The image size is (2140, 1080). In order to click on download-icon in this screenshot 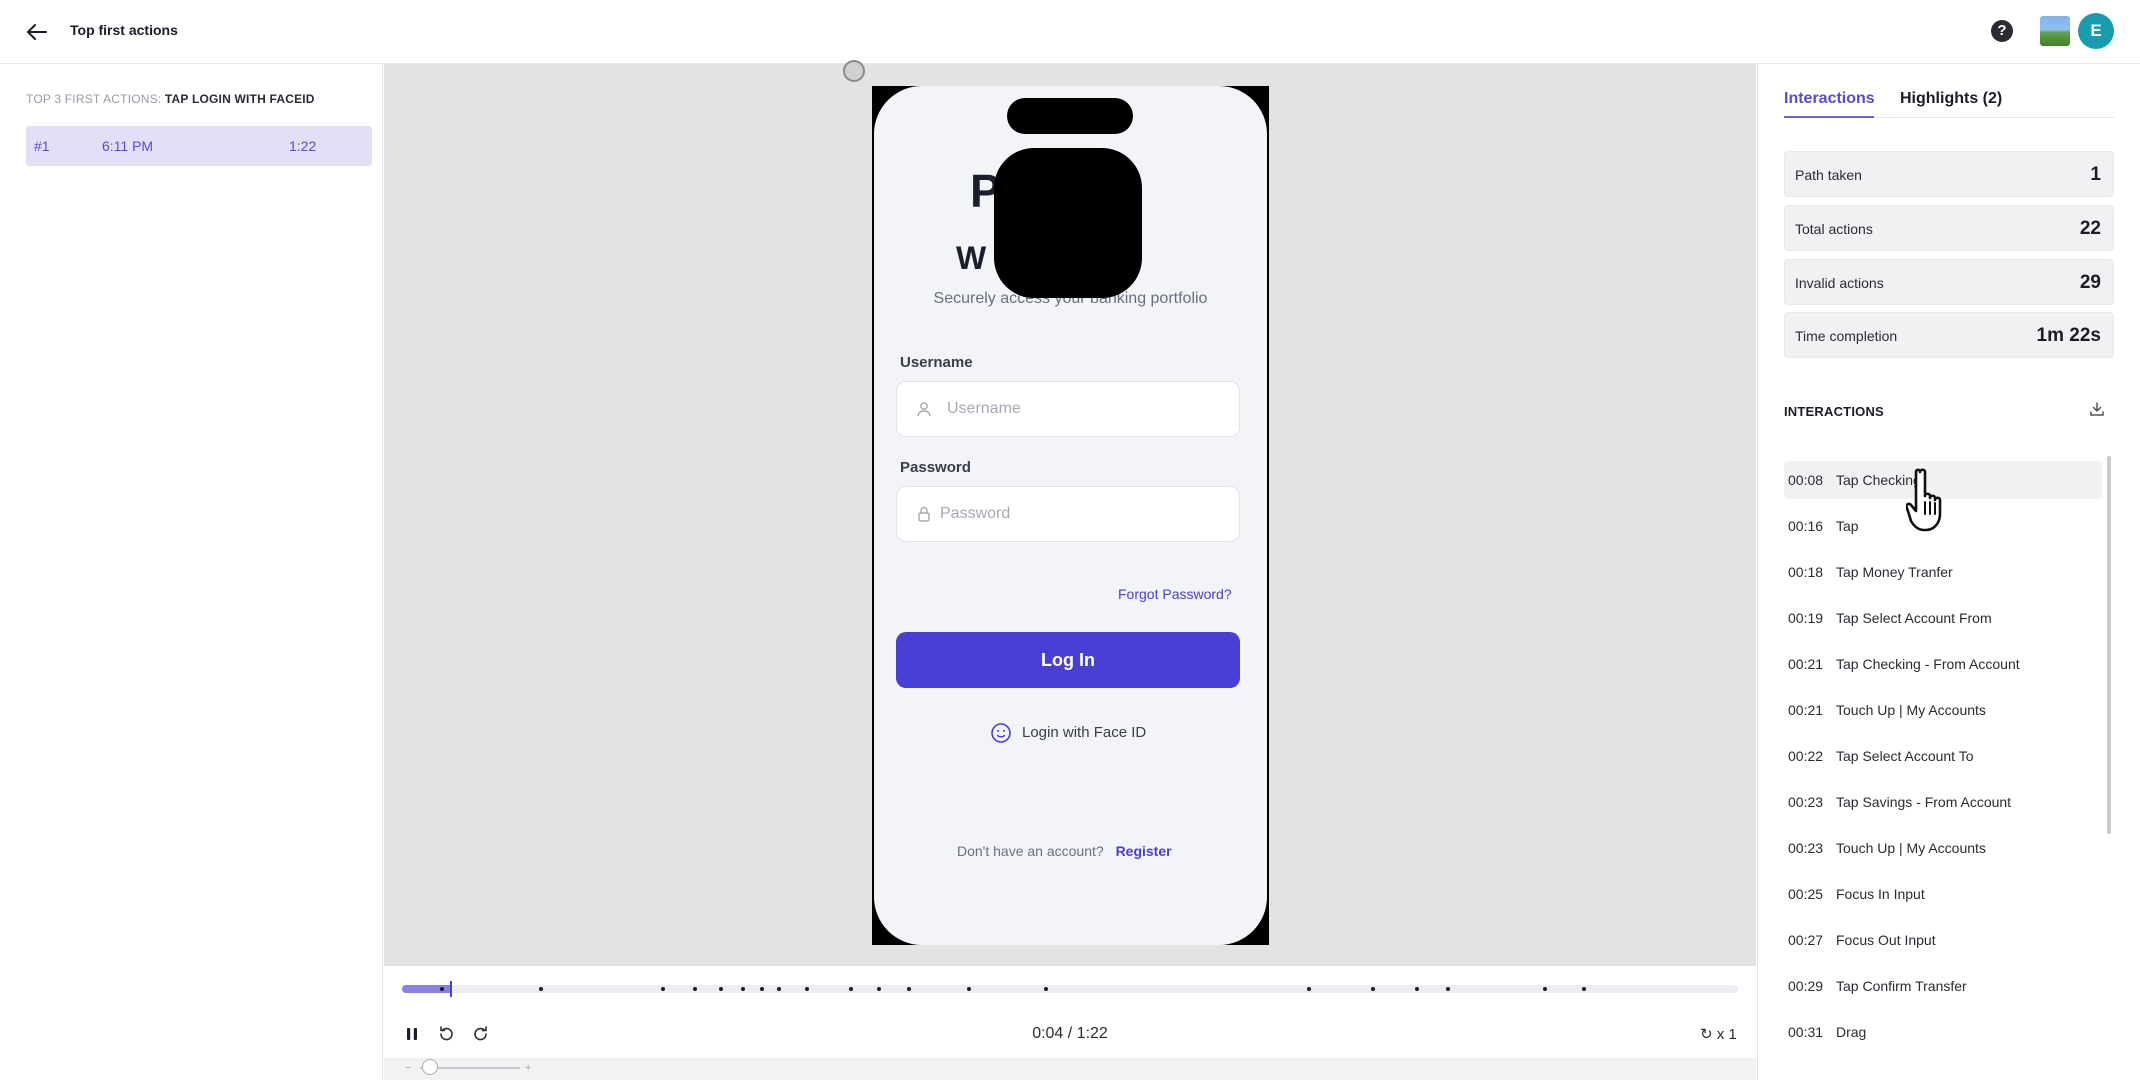, I will do `click(2097, 409)`.